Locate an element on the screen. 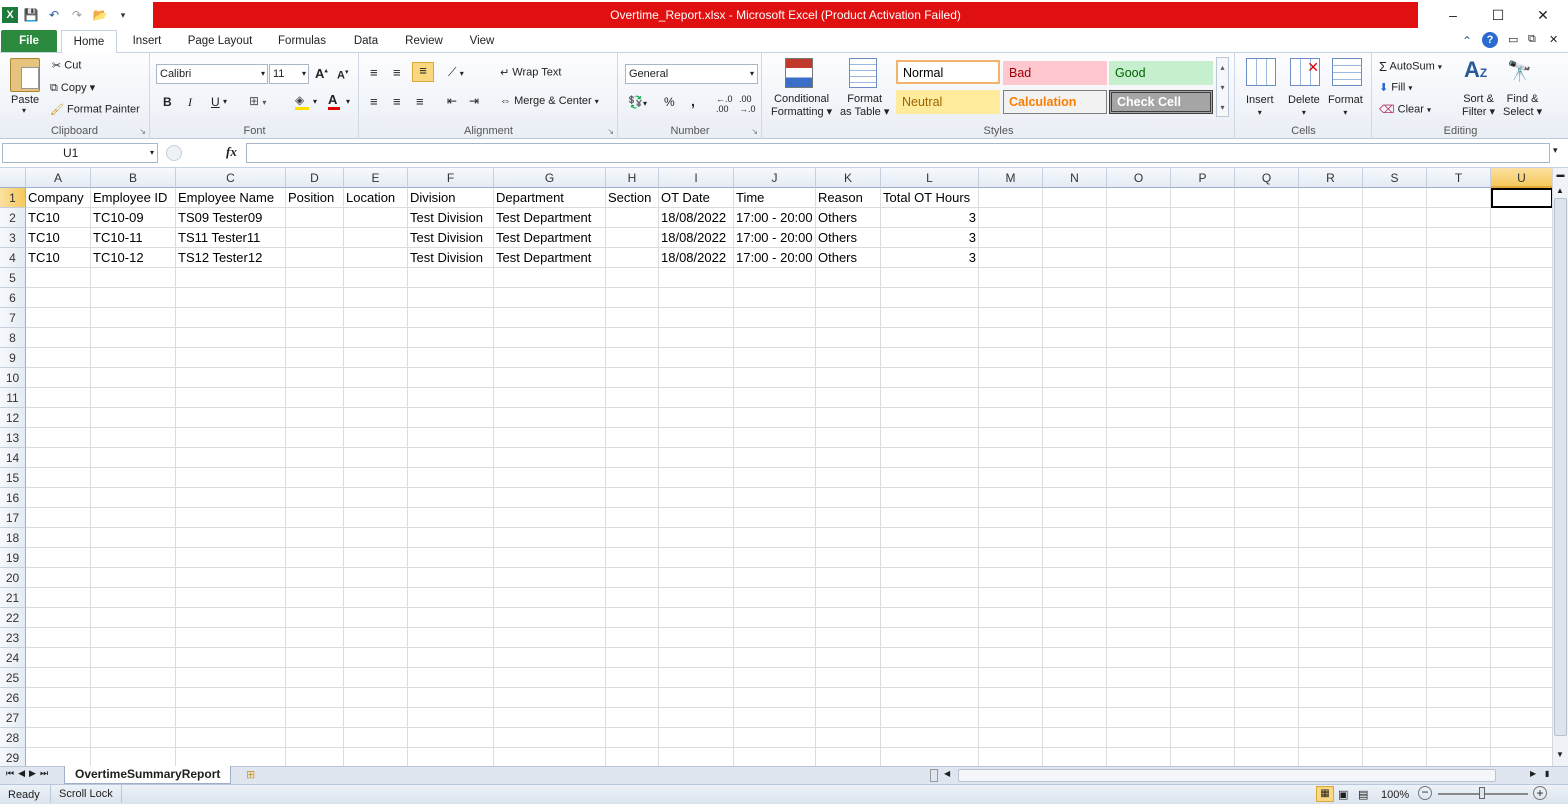 This screenshot has height=804, width=1568. tab-insert: Insert is located at coordinates (147, 41).